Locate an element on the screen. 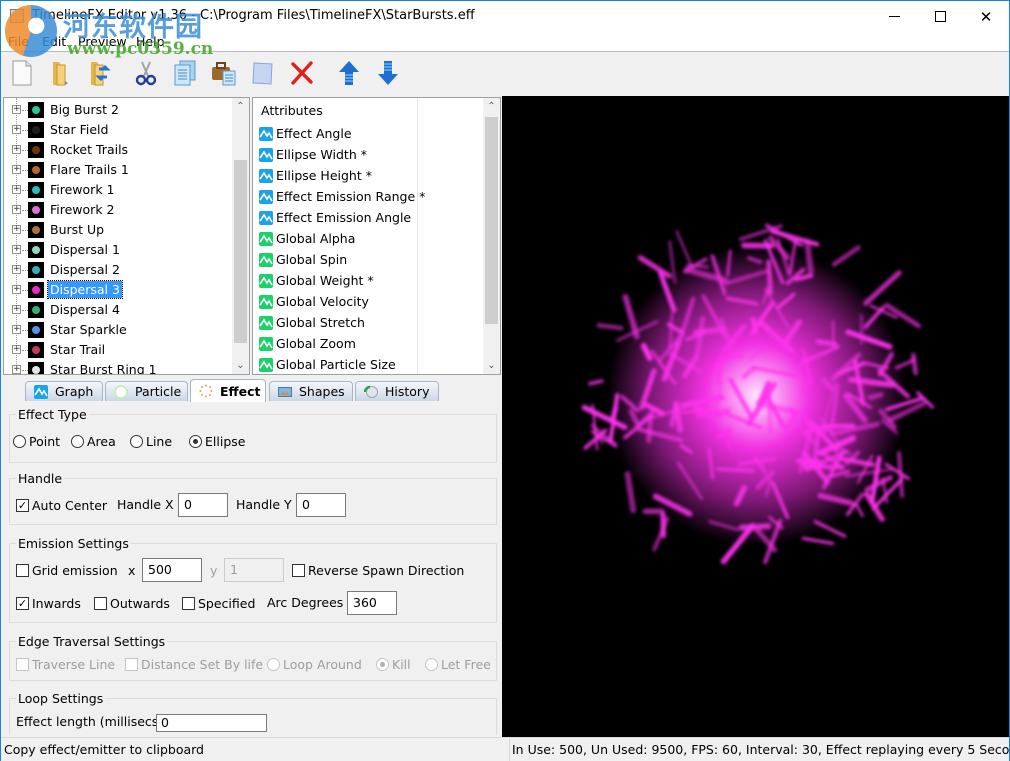  clone-button is located at coordinates (263, 73).